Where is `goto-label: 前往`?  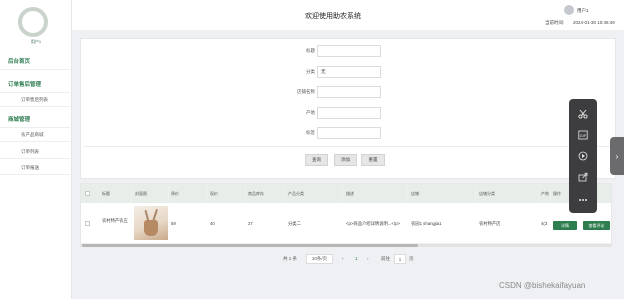
goto-label: 前往 is located at coordinates (385, 258).